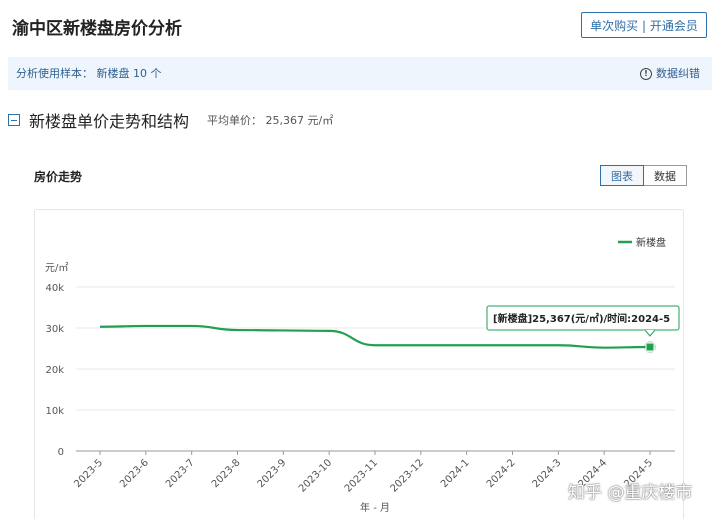  I want to click on x-tick-label: 2023-5, so click(88, 473).